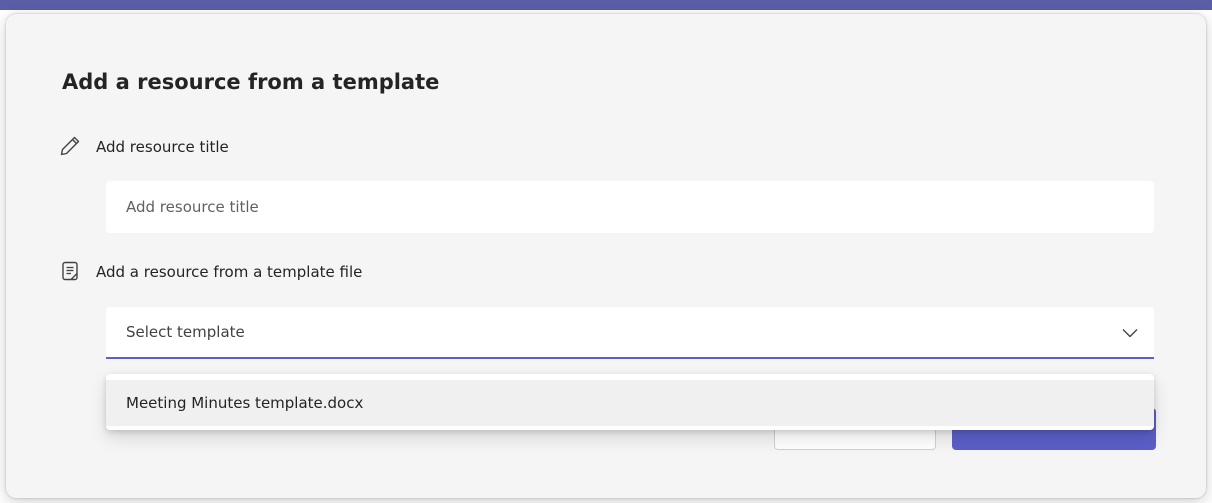  What do you see at coordinates (606, 5) in the screenshot?
I see `window-top-strip` at bounding box center [606, 5].